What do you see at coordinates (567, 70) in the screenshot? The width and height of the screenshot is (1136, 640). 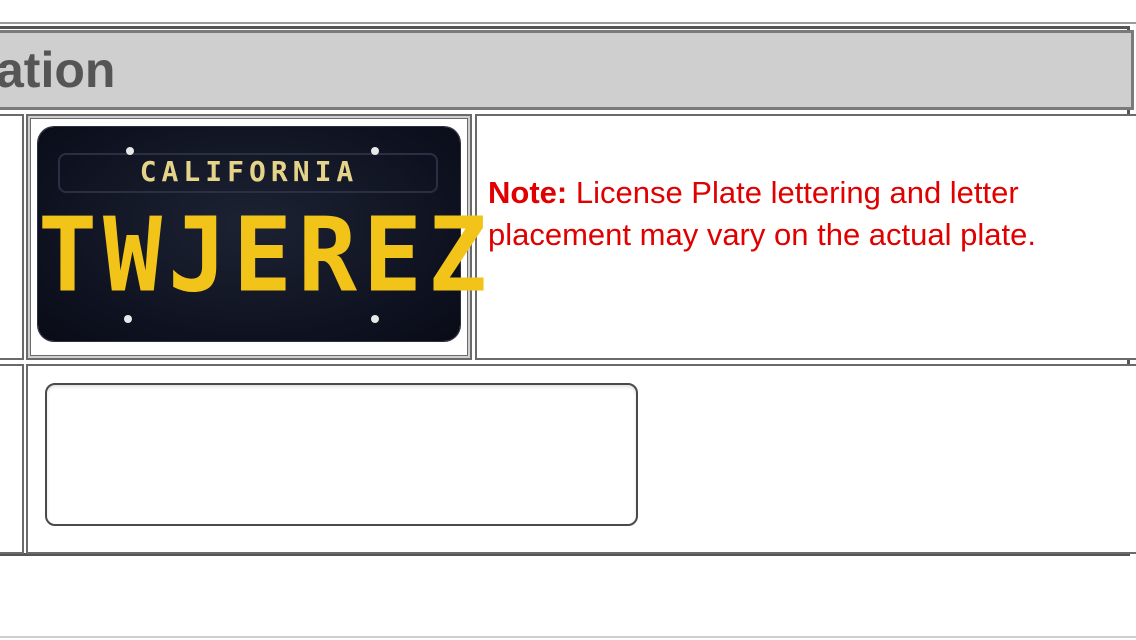 I see `section-header` at bounding box center [567, 70].